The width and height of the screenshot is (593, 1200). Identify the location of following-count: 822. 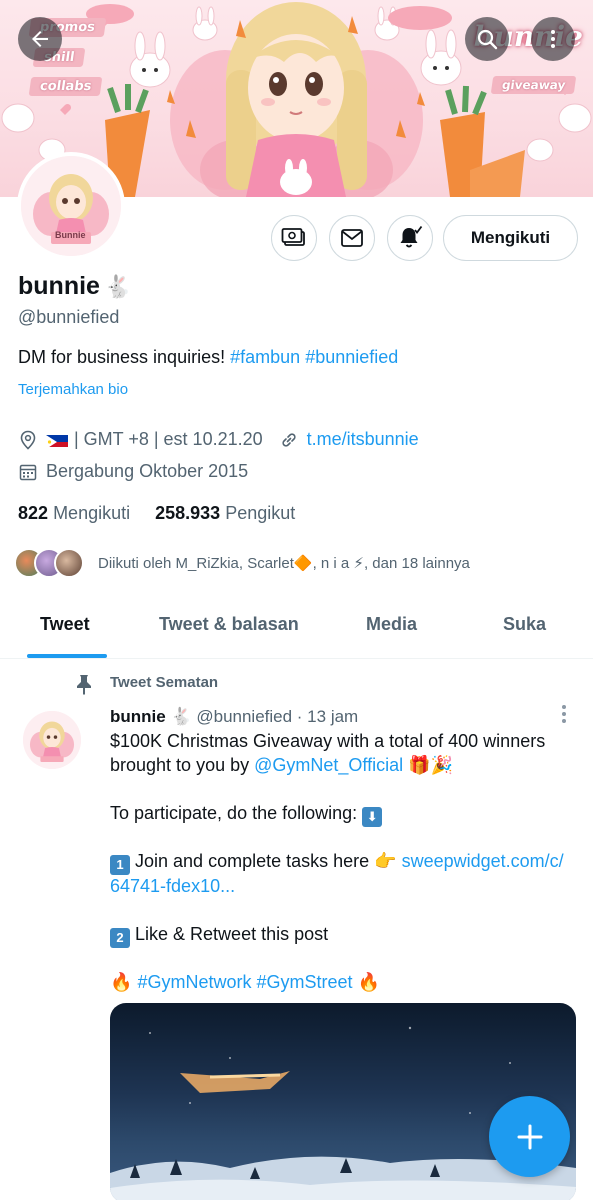
(33, 513).